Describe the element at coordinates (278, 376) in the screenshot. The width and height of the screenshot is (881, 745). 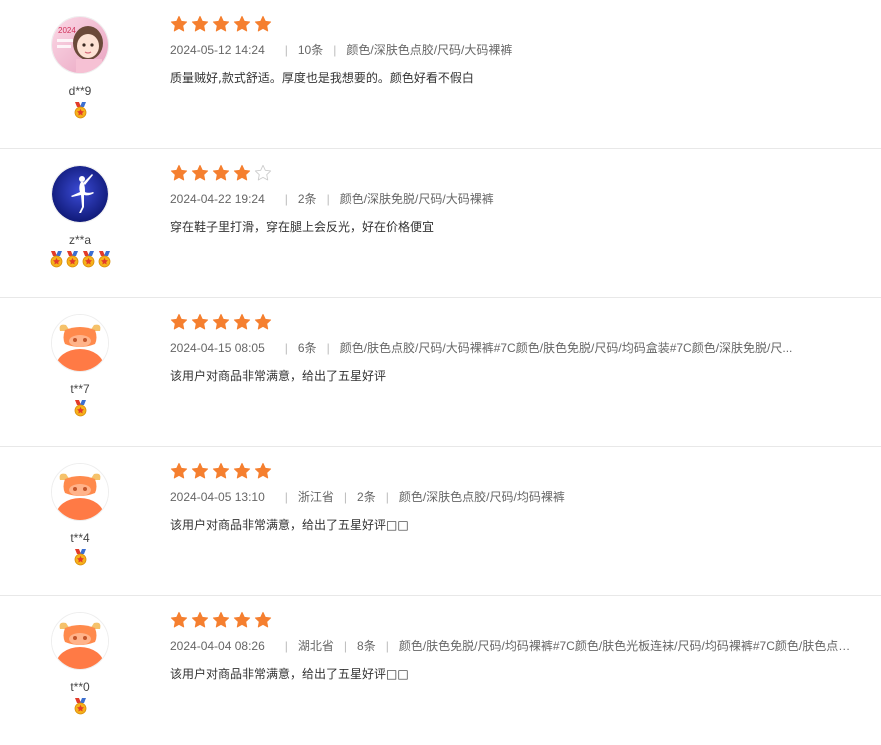
I see `review-text: 该用户对商品非常满意，给出了五星好评` at that location.